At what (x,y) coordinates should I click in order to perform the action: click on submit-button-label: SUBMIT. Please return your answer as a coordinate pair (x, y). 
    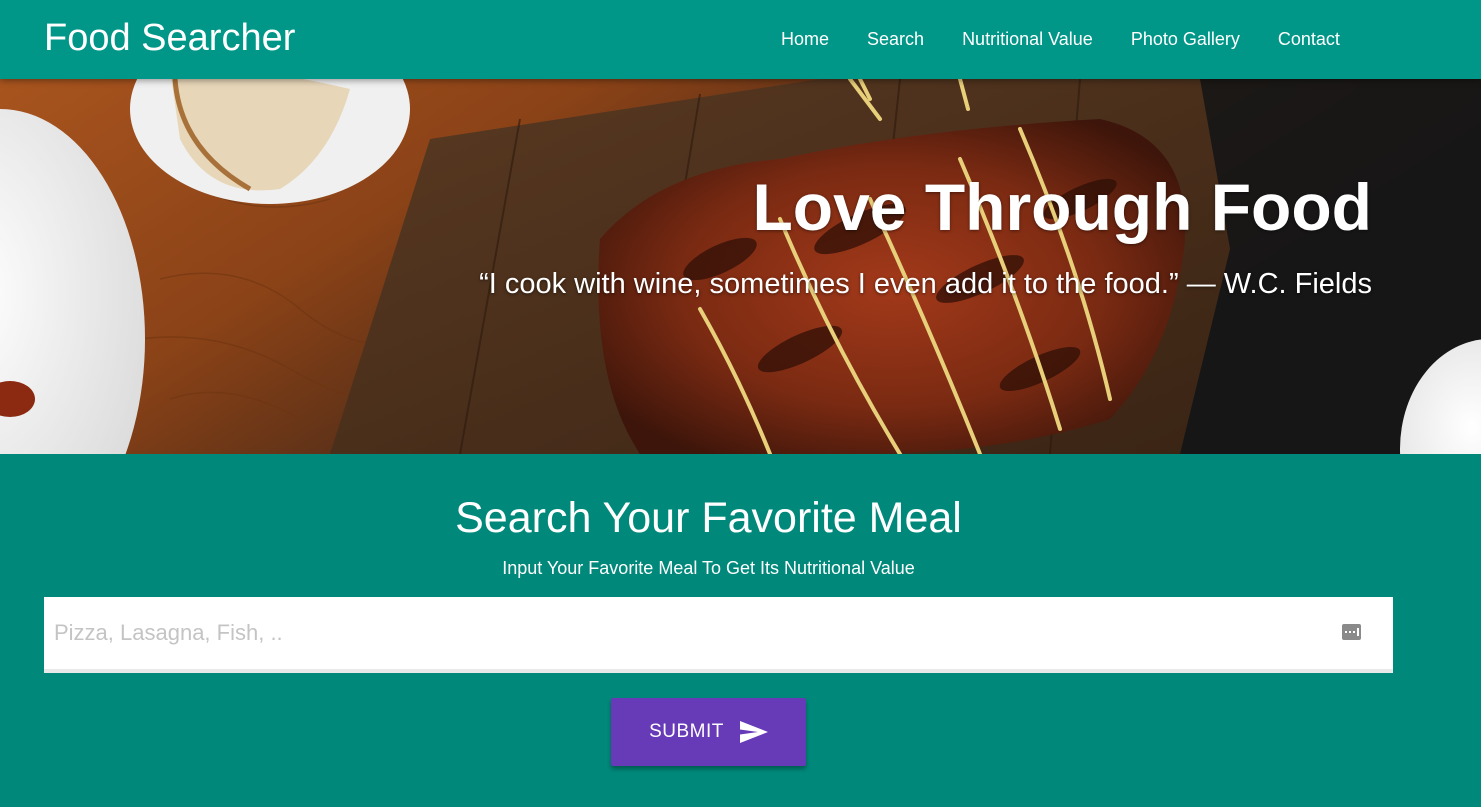
    Looking at the image, I should click on (686, 731).